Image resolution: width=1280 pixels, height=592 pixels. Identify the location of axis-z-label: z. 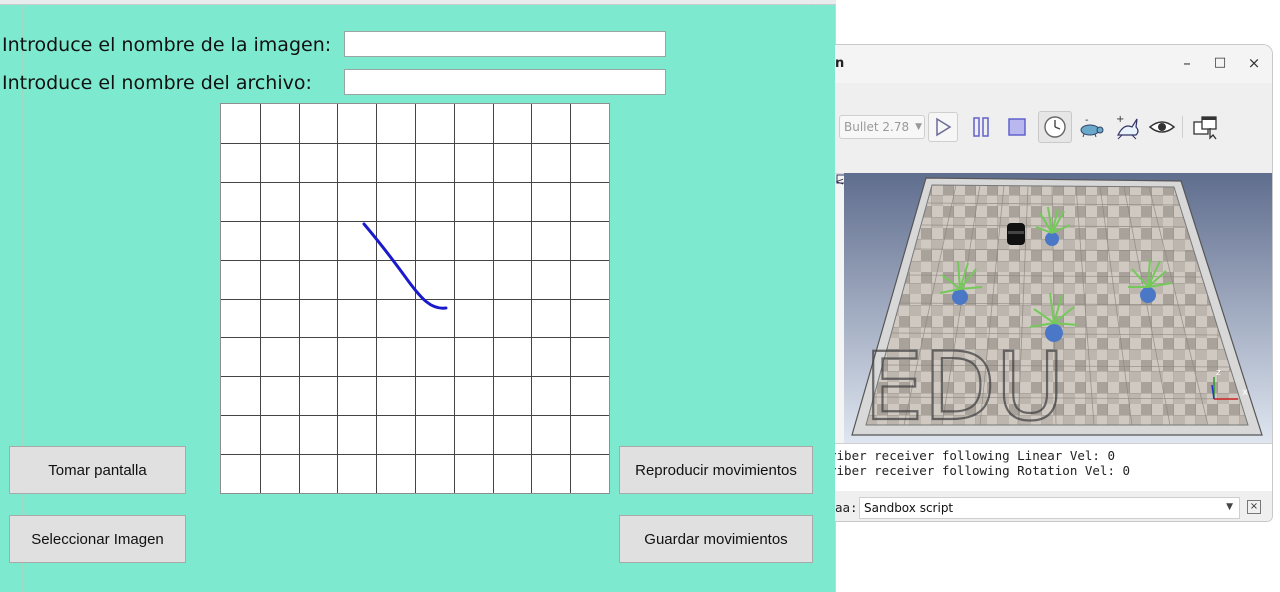
(1218, 373).